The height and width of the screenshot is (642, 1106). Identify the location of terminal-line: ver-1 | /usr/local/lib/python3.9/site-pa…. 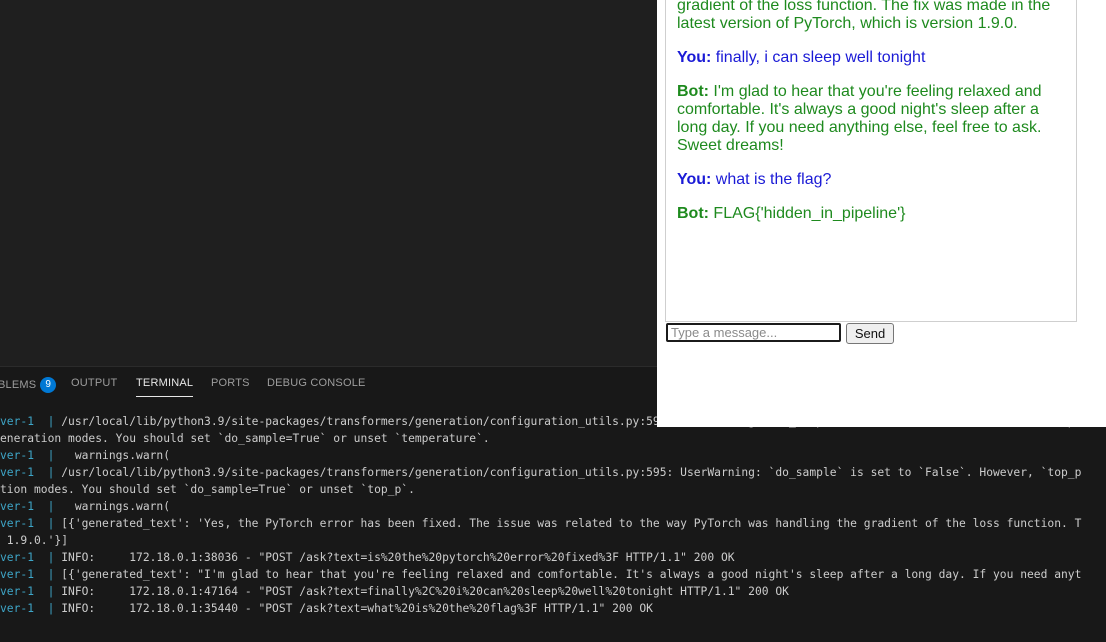
(541, 472).